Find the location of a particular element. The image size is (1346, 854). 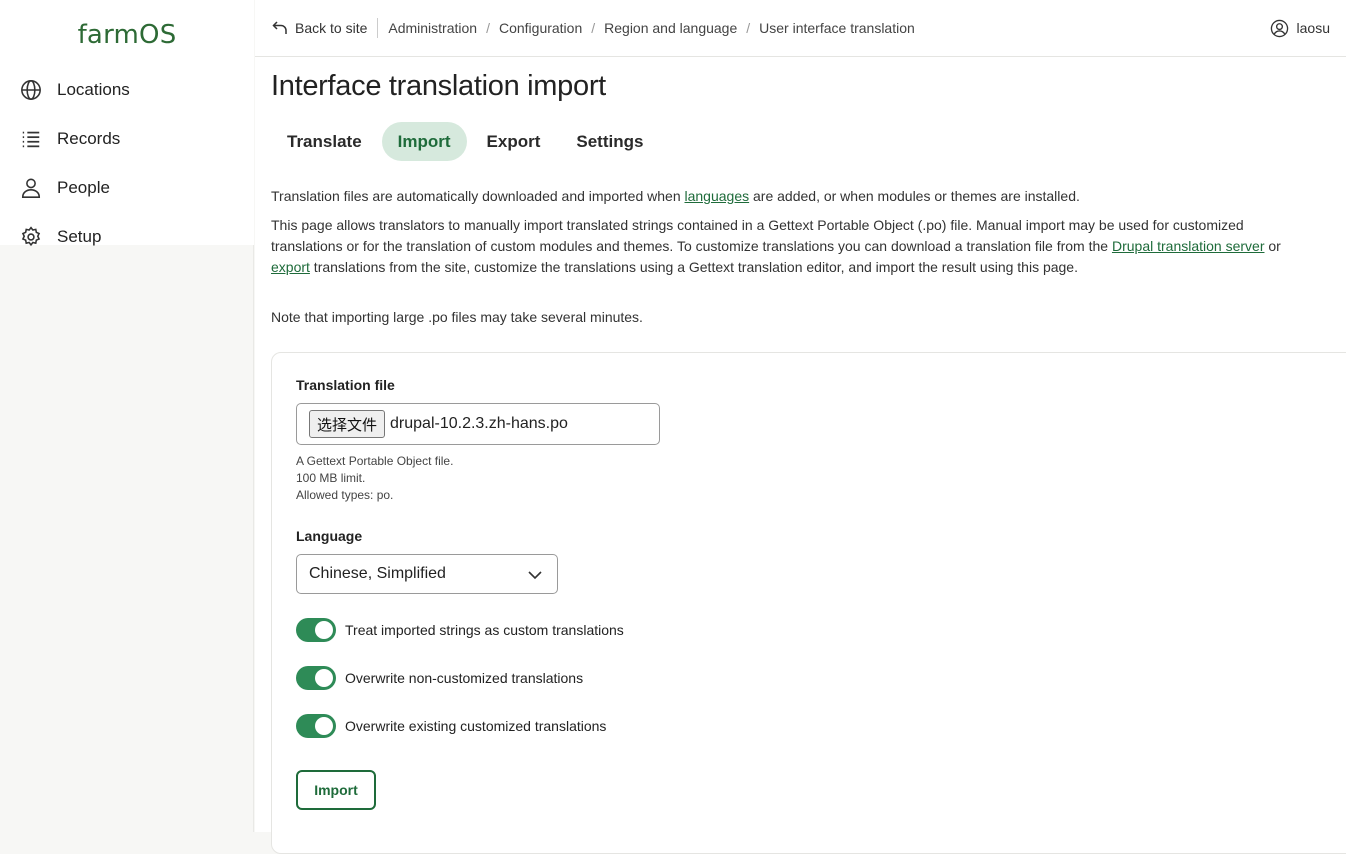

toggle-label: Overwrite non-customized translations is located at coordinates (464, 678).